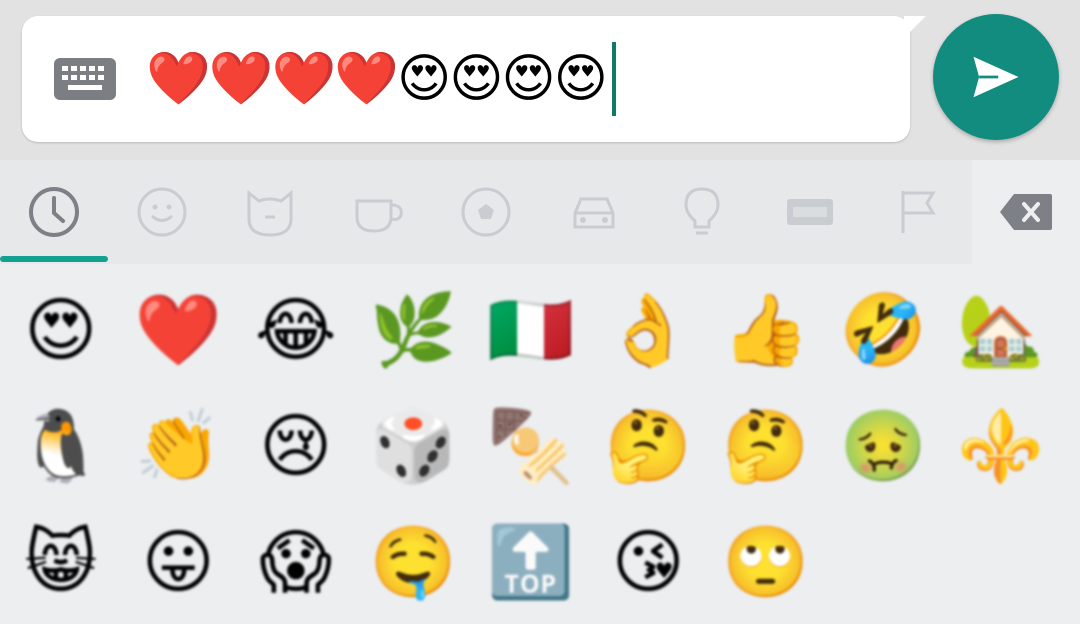 Image resolution: width=1080 pixels, height=624 pixels. I want to click on car-icon, so click(594, 213).